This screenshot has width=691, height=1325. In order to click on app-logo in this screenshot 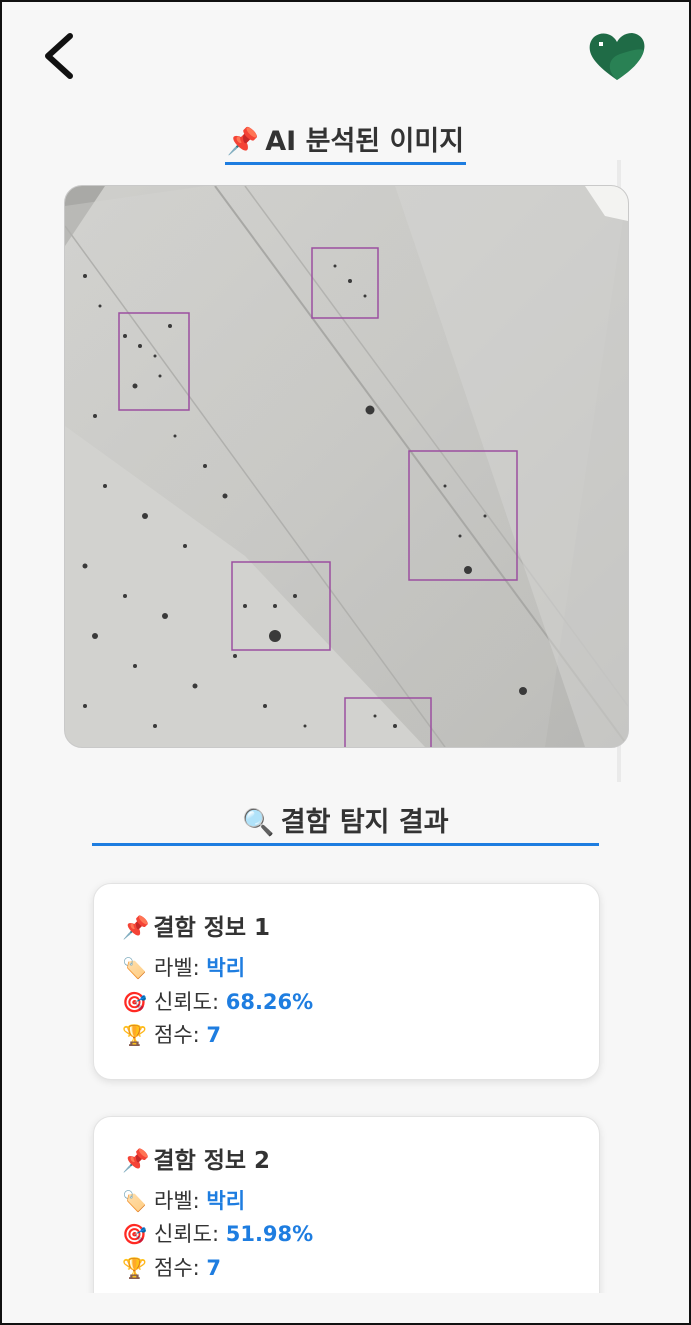, I will do `click(617, 56)`.